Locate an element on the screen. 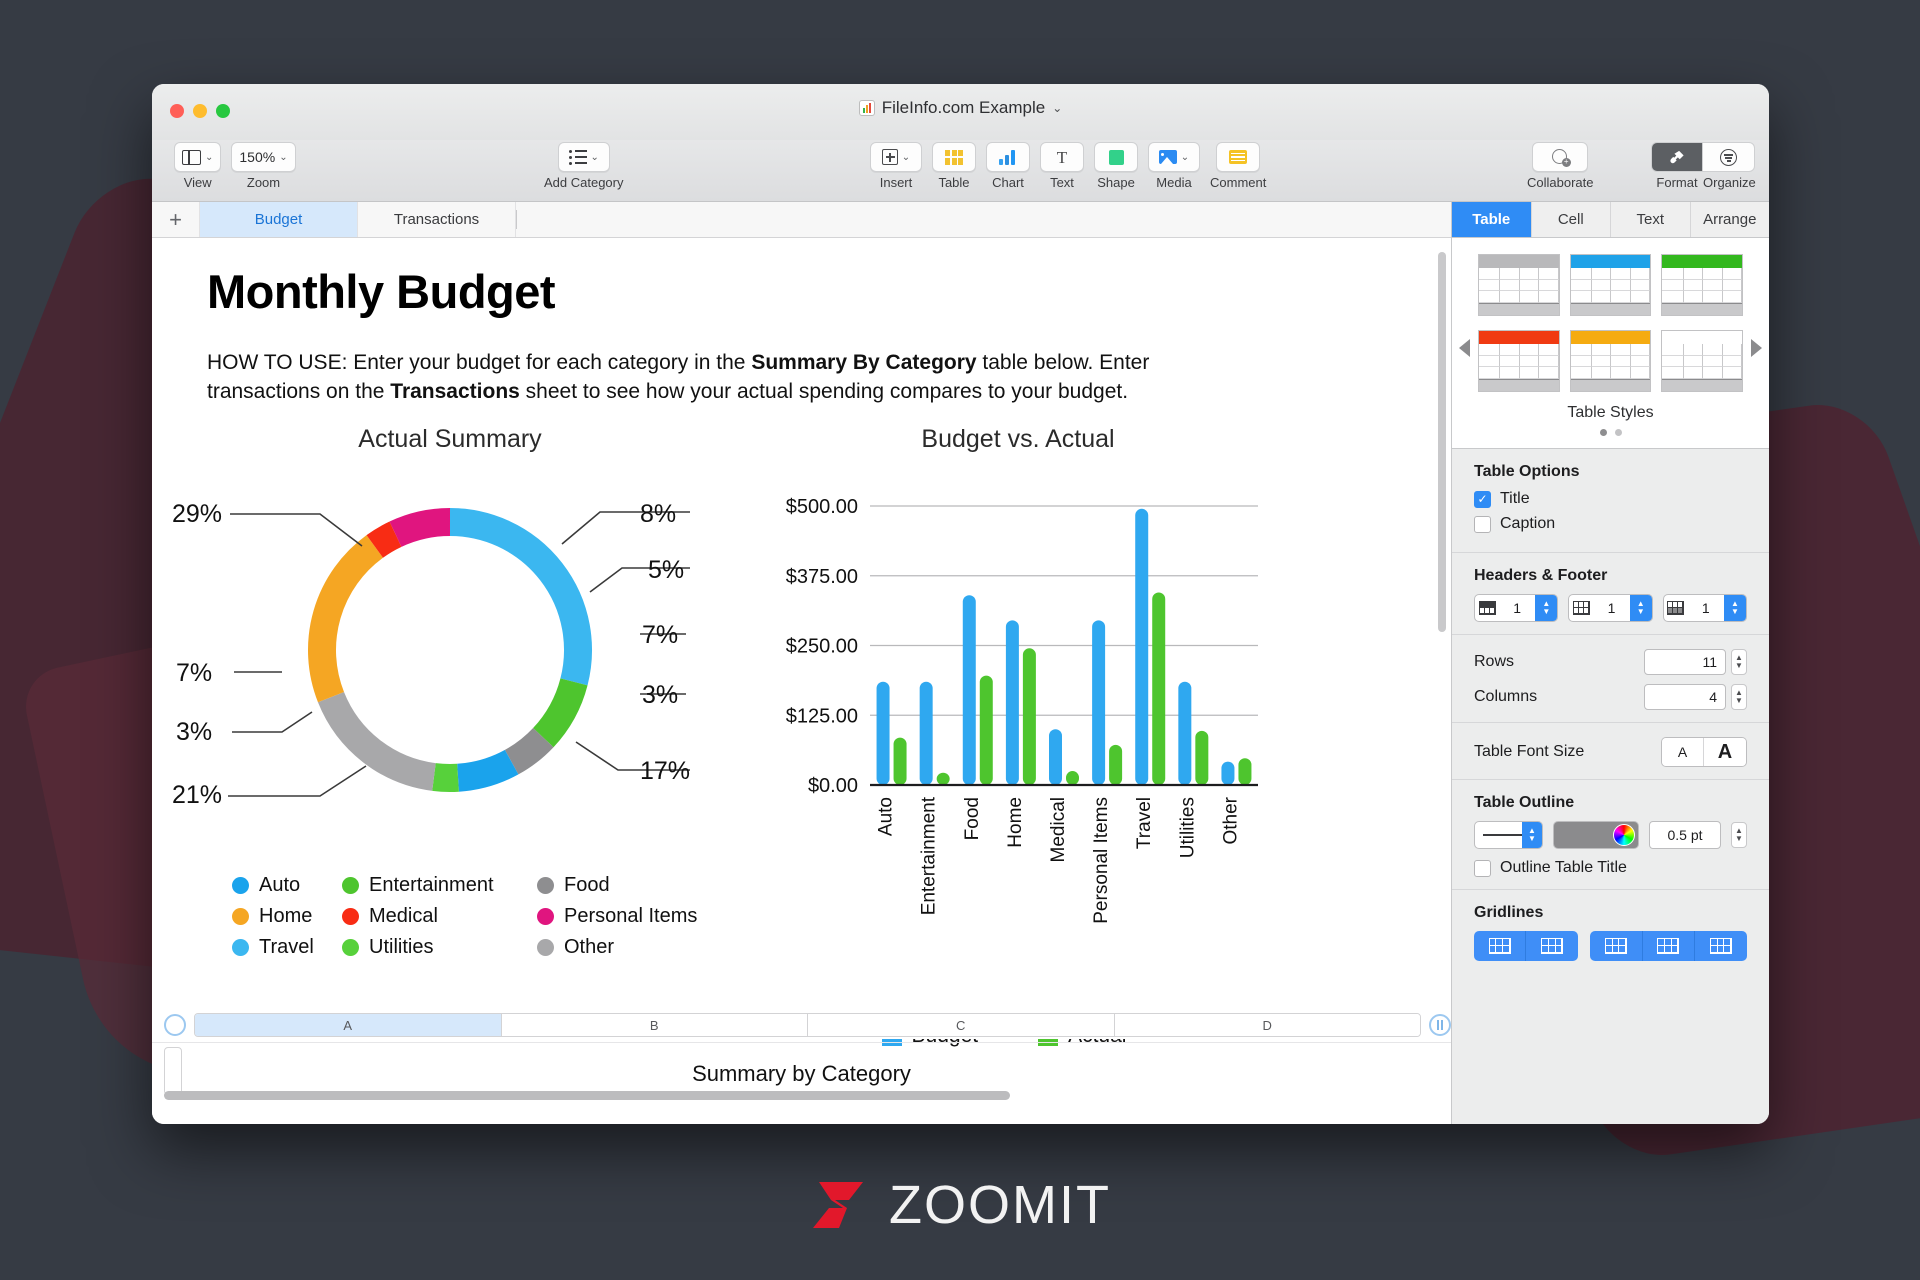  table-style-plain-style is located at coordinates (1702, 361).